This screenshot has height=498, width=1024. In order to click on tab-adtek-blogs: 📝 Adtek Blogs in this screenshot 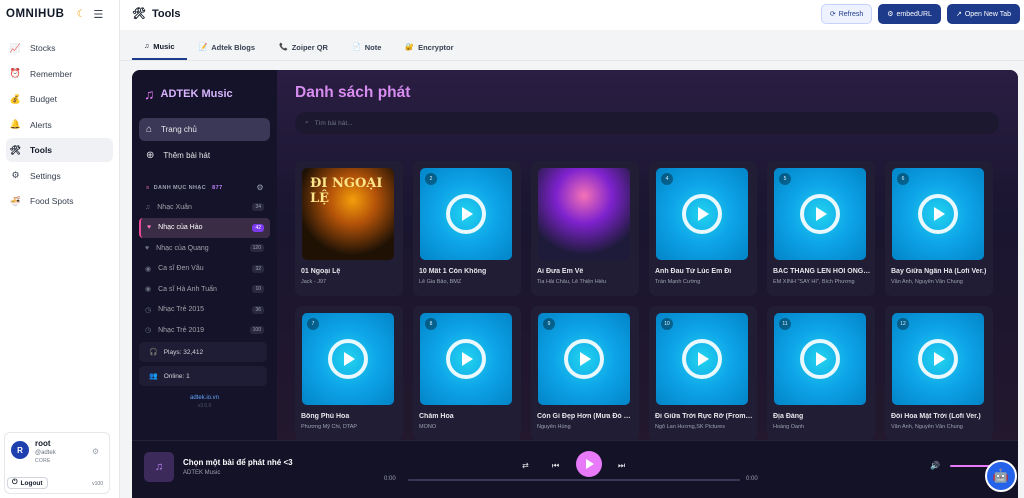, I will do `click(227, 47)`.